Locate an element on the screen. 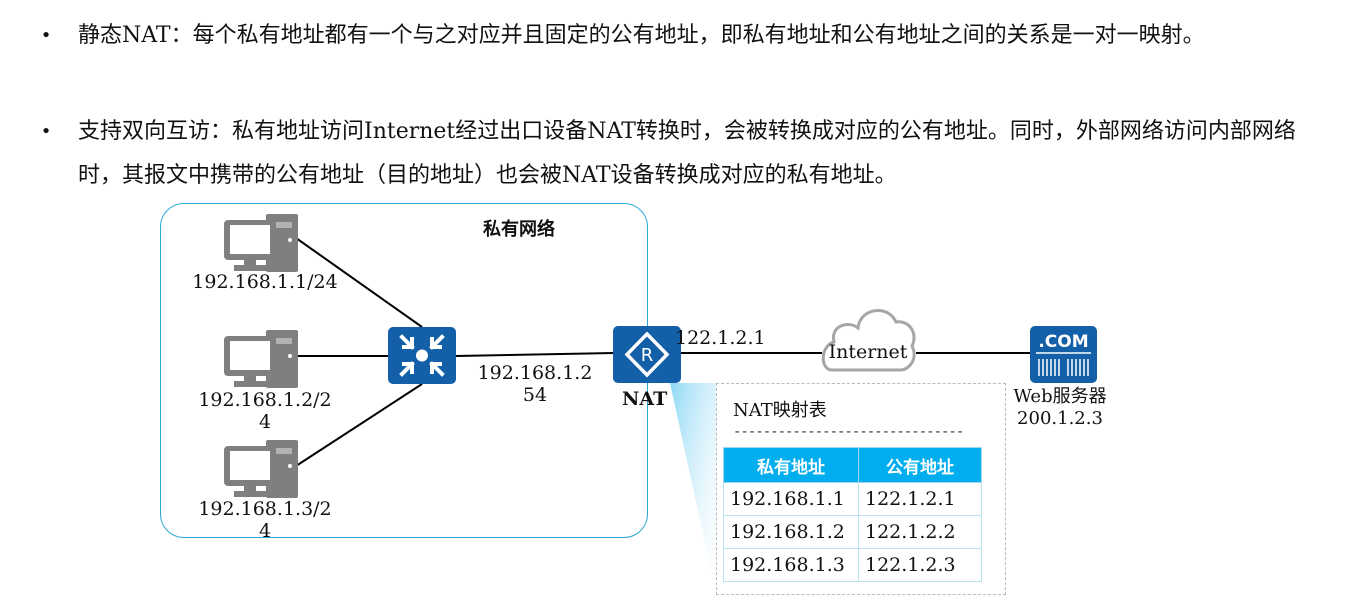 This screenshot has width=1349, height=601. table-row: 192.168.1.3 122.1.2.3 is located at coordinates (852, 565).